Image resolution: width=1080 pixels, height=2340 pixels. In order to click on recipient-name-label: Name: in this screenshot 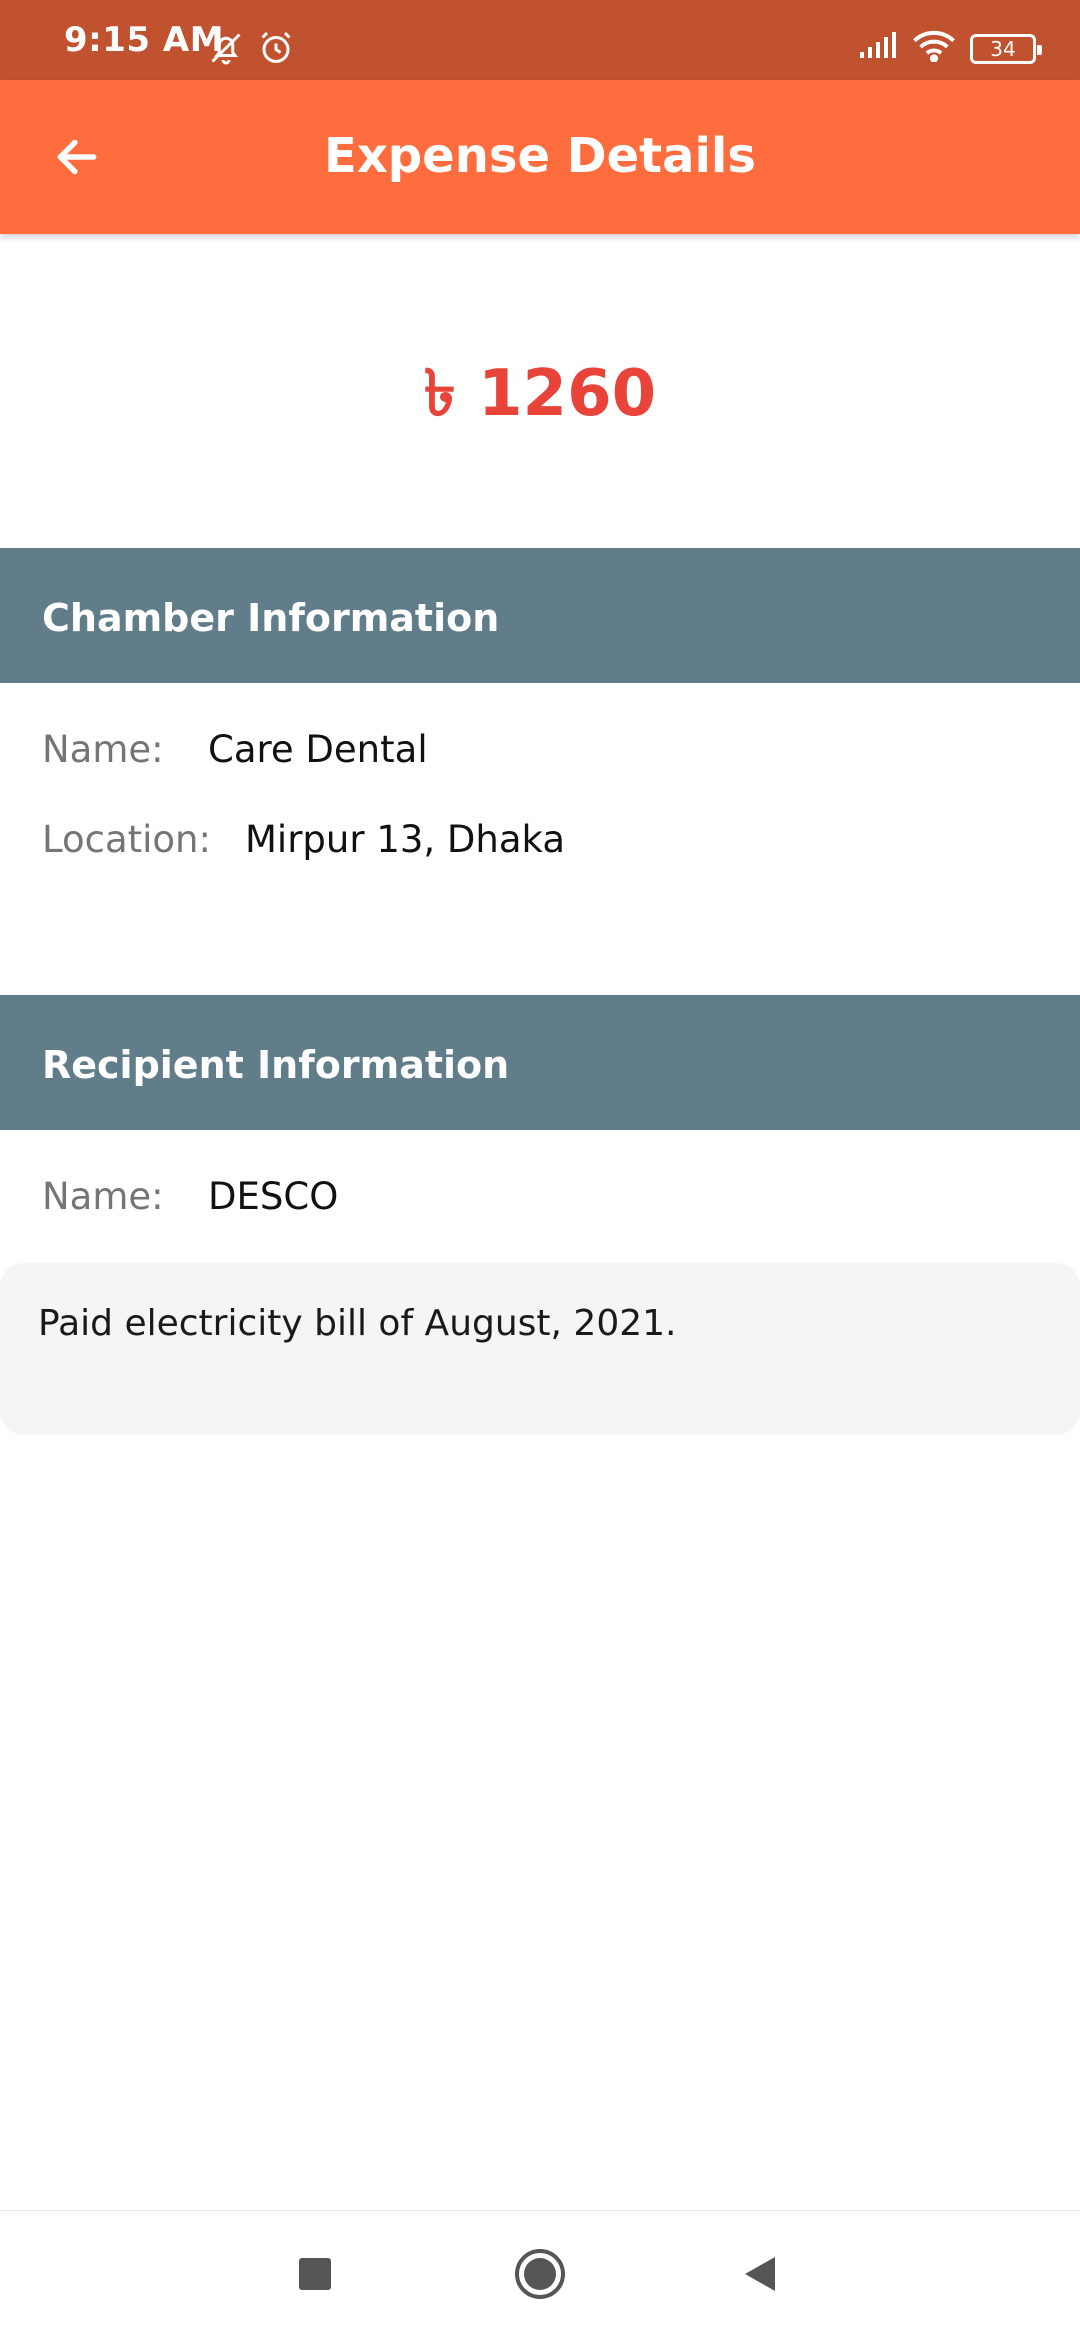, I will do `click(103, 1196)`.